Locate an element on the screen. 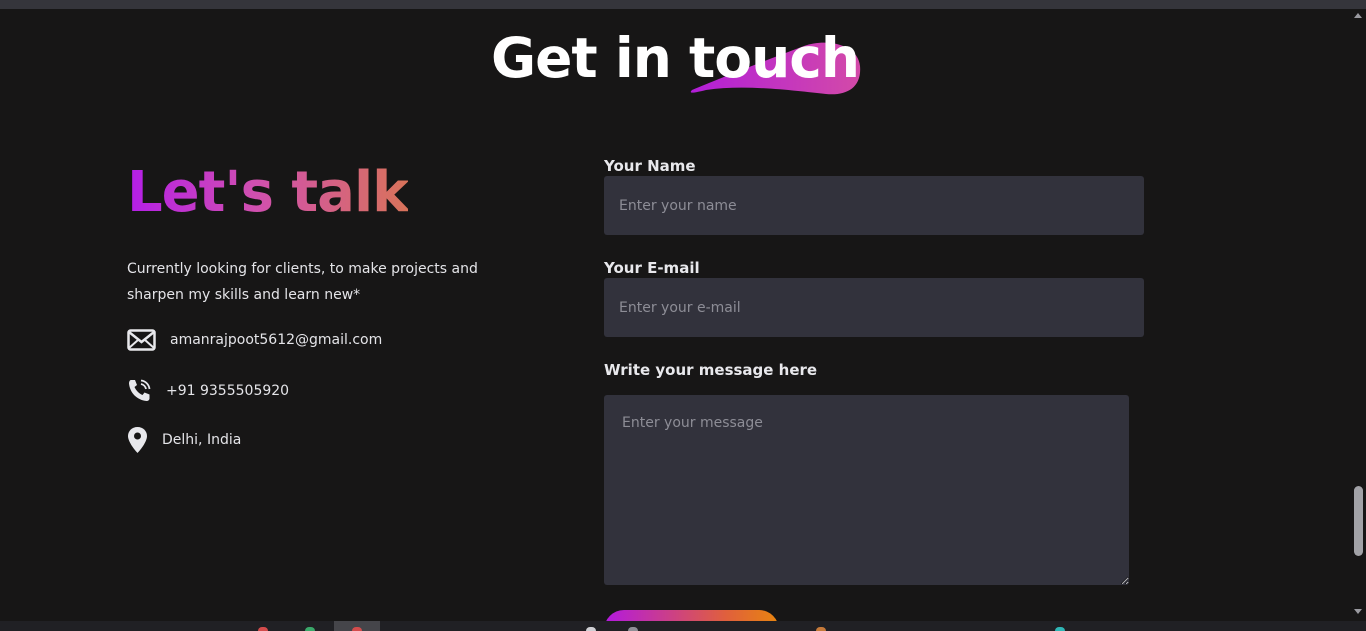 This screenshot has width=1366, height=631. location-pin-icon is located at coordinates (137, 440).